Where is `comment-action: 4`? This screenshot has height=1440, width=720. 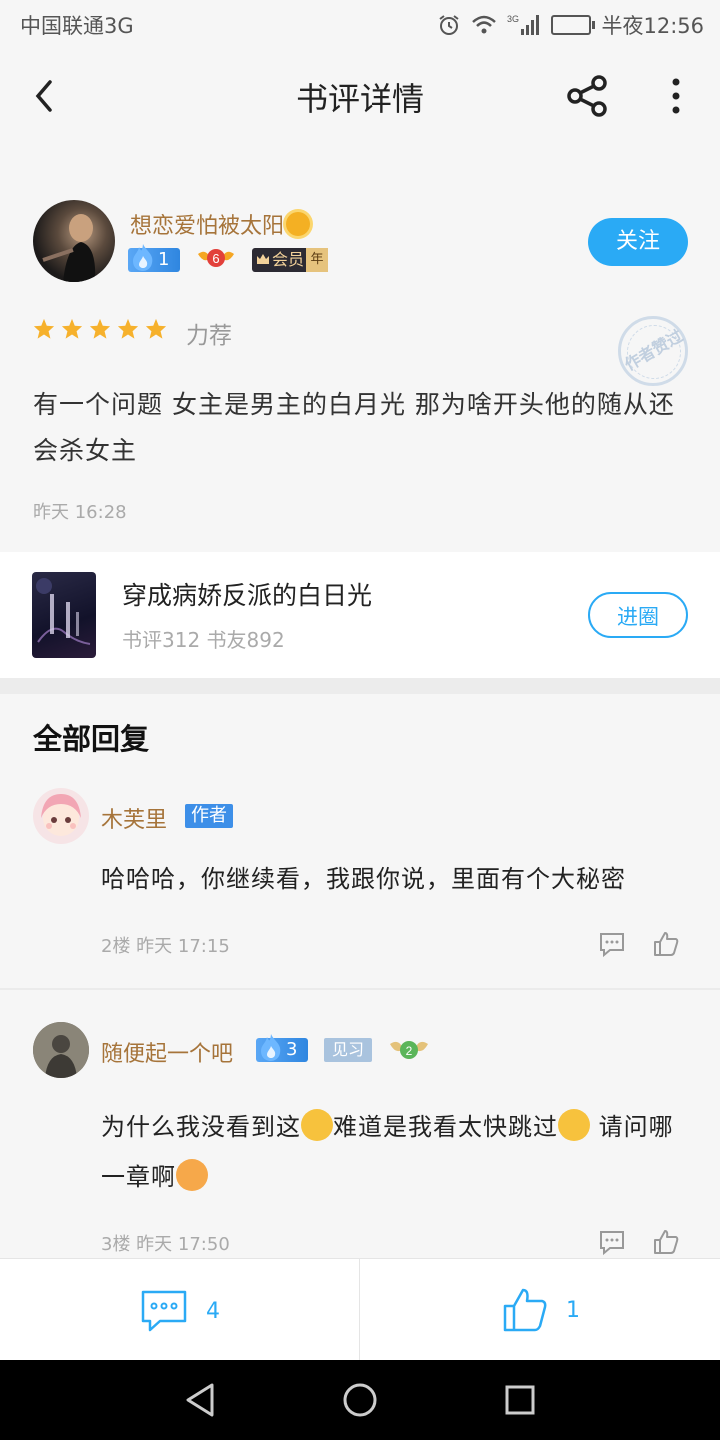
comment-action: 4 is located at coordinates (180, 1311).